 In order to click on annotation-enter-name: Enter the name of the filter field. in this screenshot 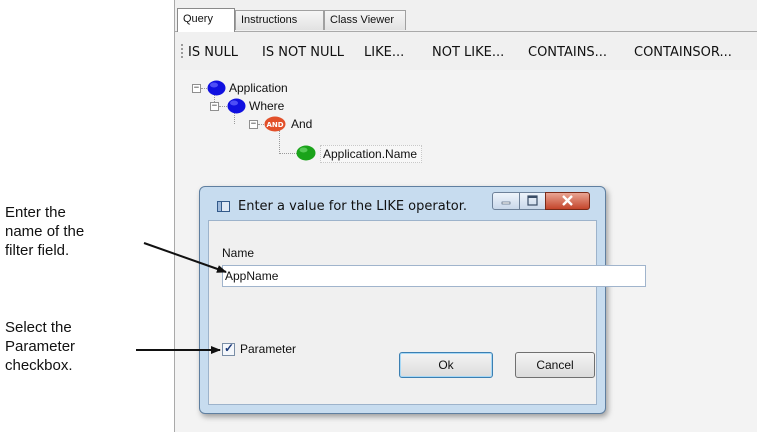, I will do `click(44, 231)`.